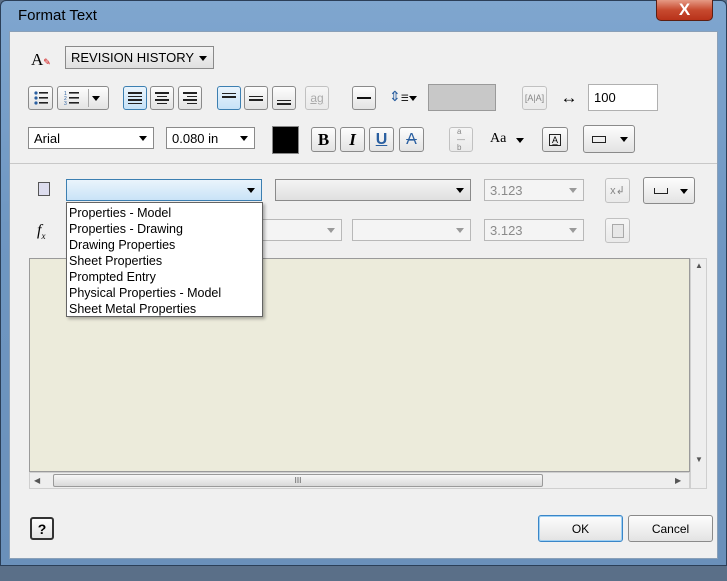  What do you see at coordinates (71, 98) in the screenshot?
I see `numbered-list-icon: 123` at bounding box center [71, 98].